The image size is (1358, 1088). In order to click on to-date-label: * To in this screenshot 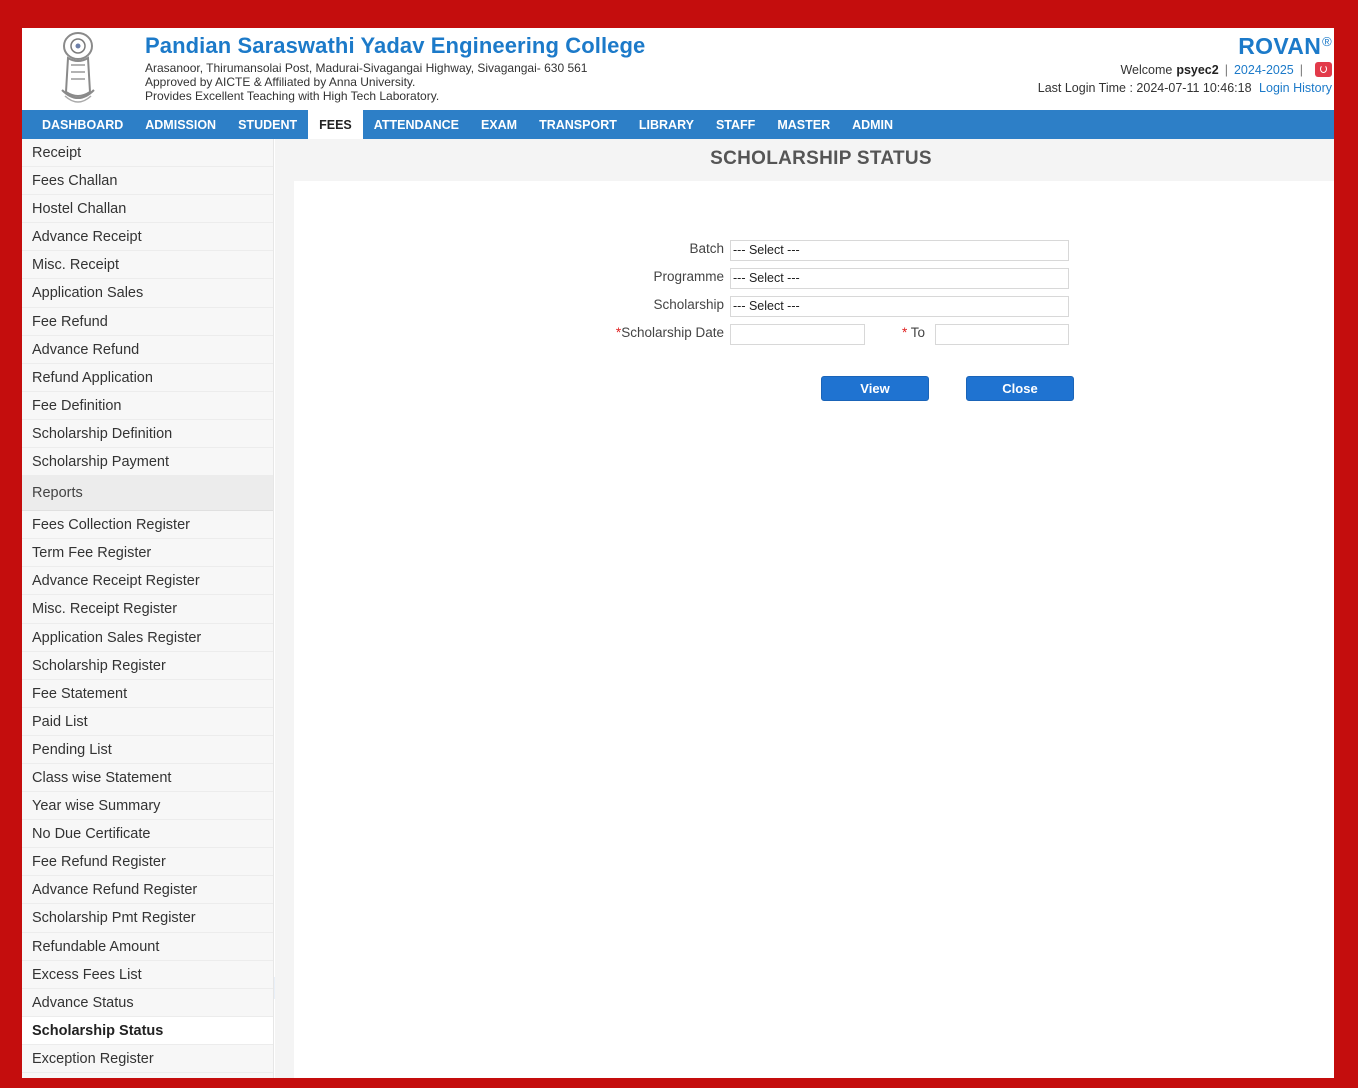, I will do `click(913, 332)`.